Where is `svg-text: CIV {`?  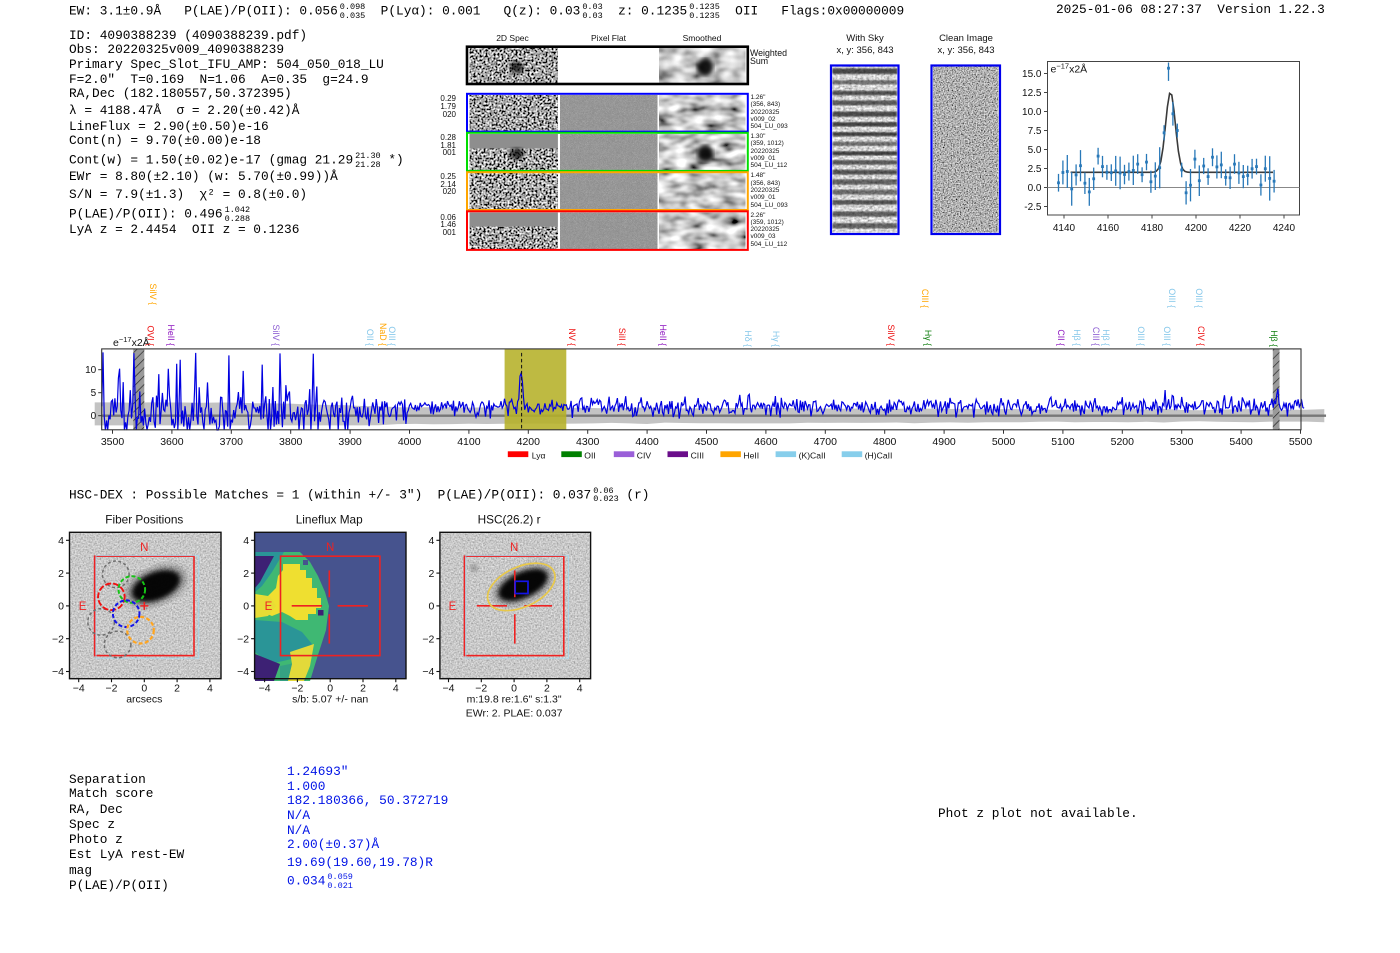
svg-text: CIV { is located at coordinates (1201, 336).